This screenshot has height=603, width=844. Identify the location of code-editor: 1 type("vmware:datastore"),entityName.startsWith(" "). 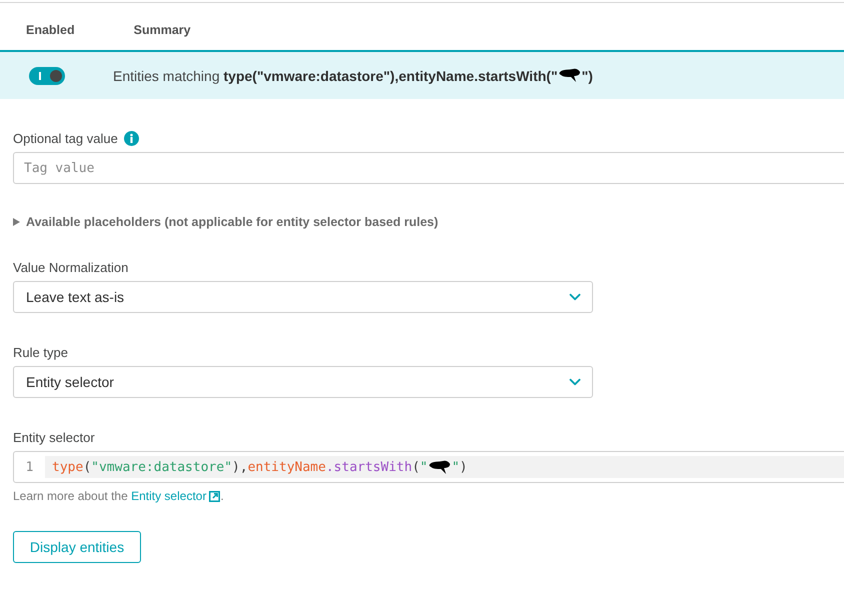
(428, 467).